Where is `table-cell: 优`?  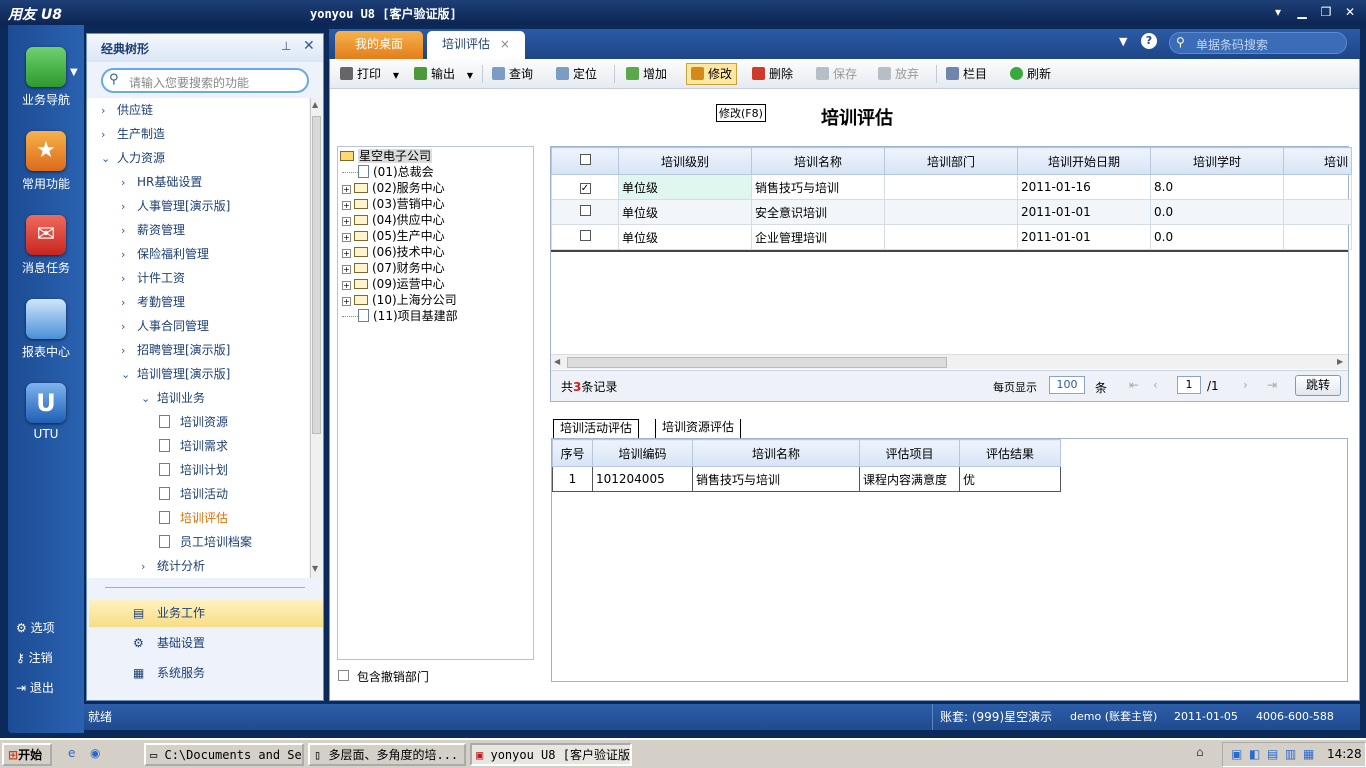
table-cell: 优 is located at coordinates (1010, 479).